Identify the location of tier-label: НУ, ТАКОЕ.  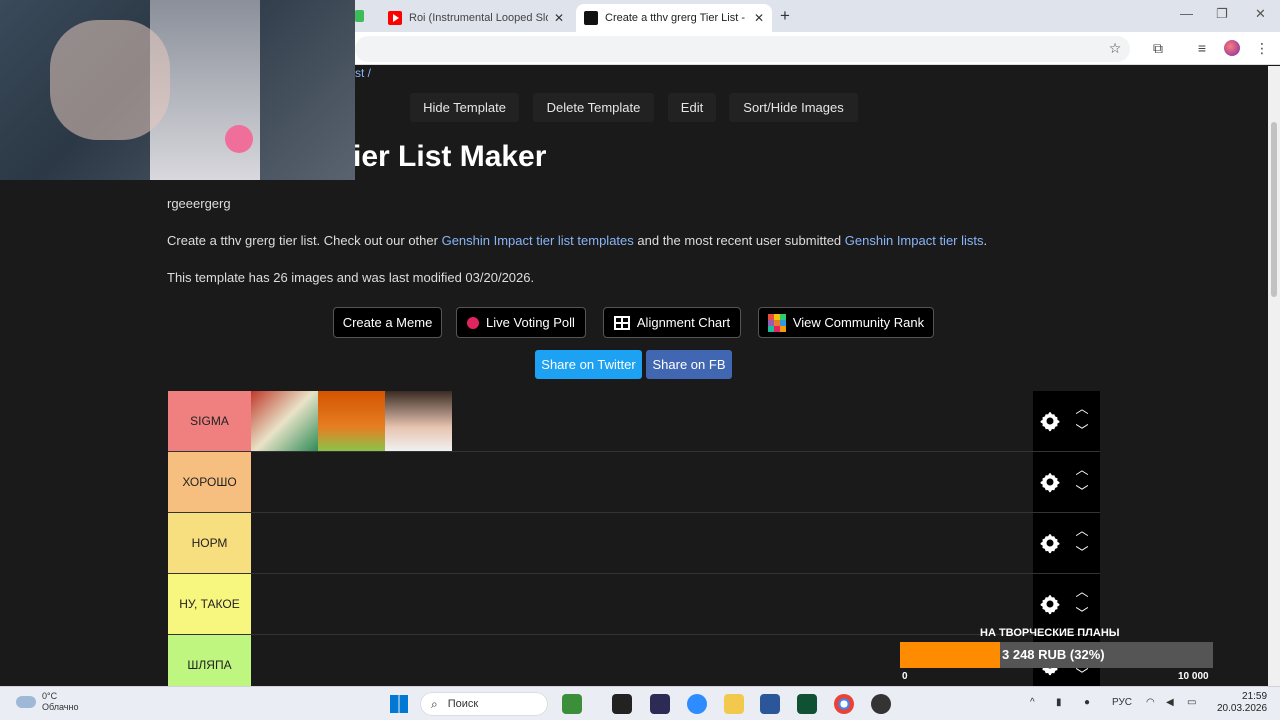
(209, 604).